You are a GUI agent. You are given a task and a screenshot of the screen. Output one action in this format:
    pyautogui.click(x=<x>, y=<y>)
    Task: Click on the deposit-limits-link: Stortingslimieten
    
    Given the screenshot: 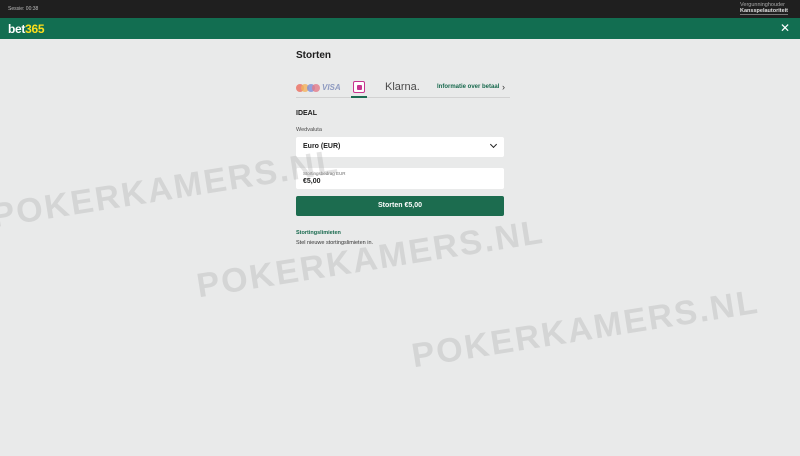 What is the action you would take?
    pyautogui.click(x=318, y=233)
    